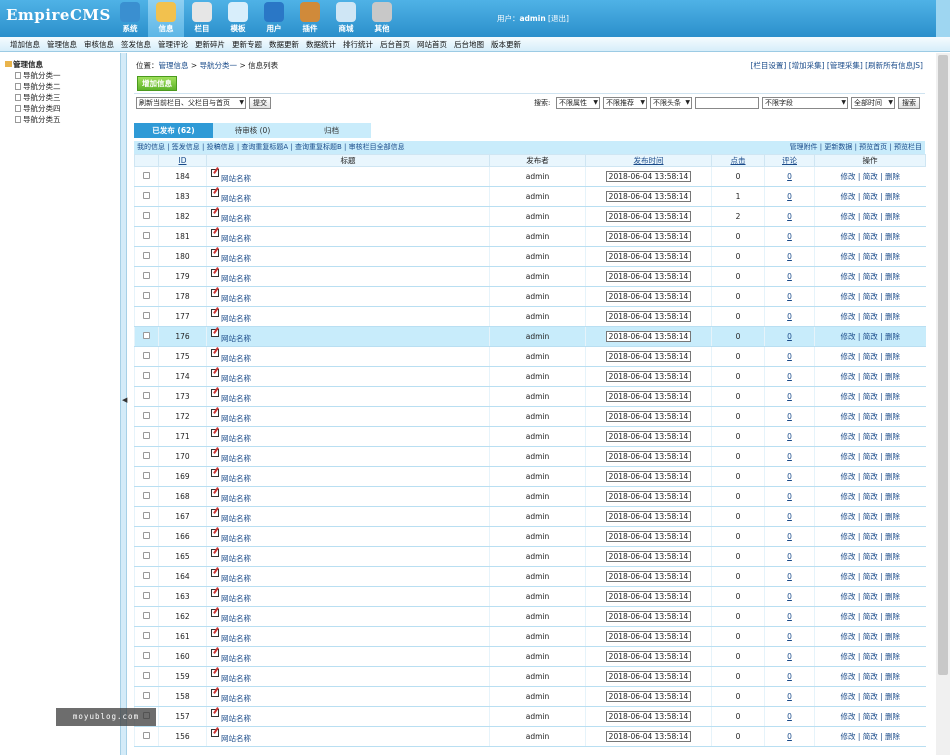 This screenshot has height=755, width=950. Describe the element at coordinates (62, 44) in the screenshot. I see `subnav-item: 管理信息` at that location.